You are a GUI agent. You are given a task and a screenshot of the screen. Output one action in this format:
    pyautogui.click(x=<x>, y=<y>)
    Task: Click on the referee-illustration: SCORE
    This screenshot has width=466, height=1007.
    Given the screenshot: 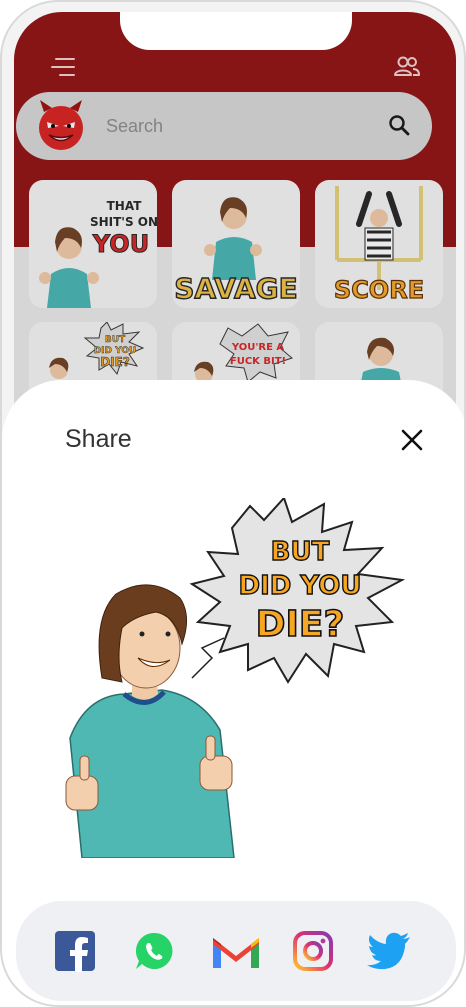 What is the action you would take?
    pyautogui.click(x=379, y=245)
    